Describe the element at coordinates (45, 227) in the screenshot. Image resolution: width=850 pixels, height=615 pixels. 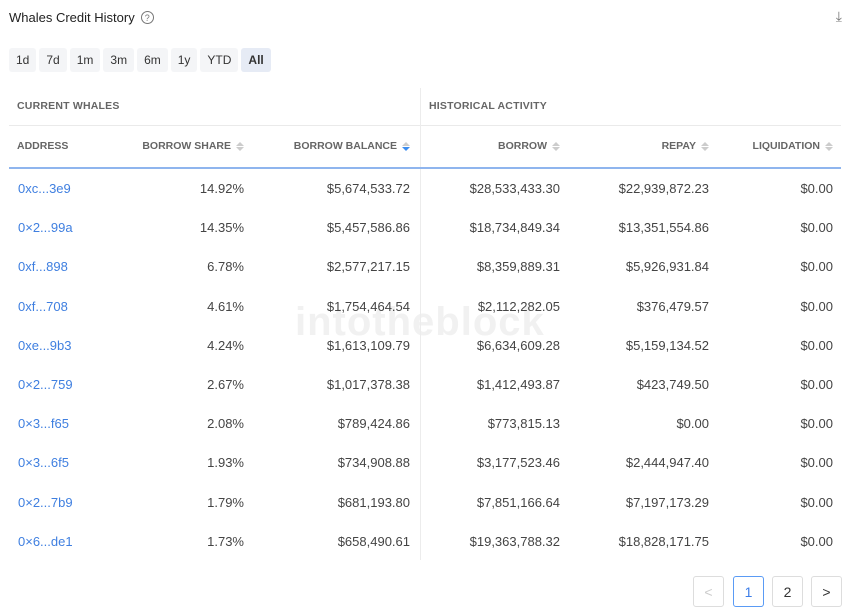
I see `address-link: 0×2...99a` at that location.